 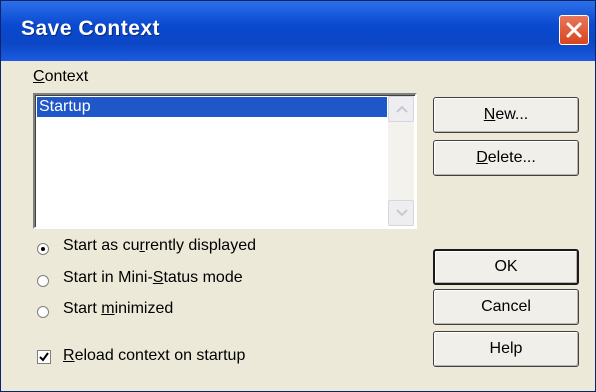 What do you see at coordinates (401, 161) in the screenshot?
I see `vertical-scrollbar` at bounding box center [401, 161].